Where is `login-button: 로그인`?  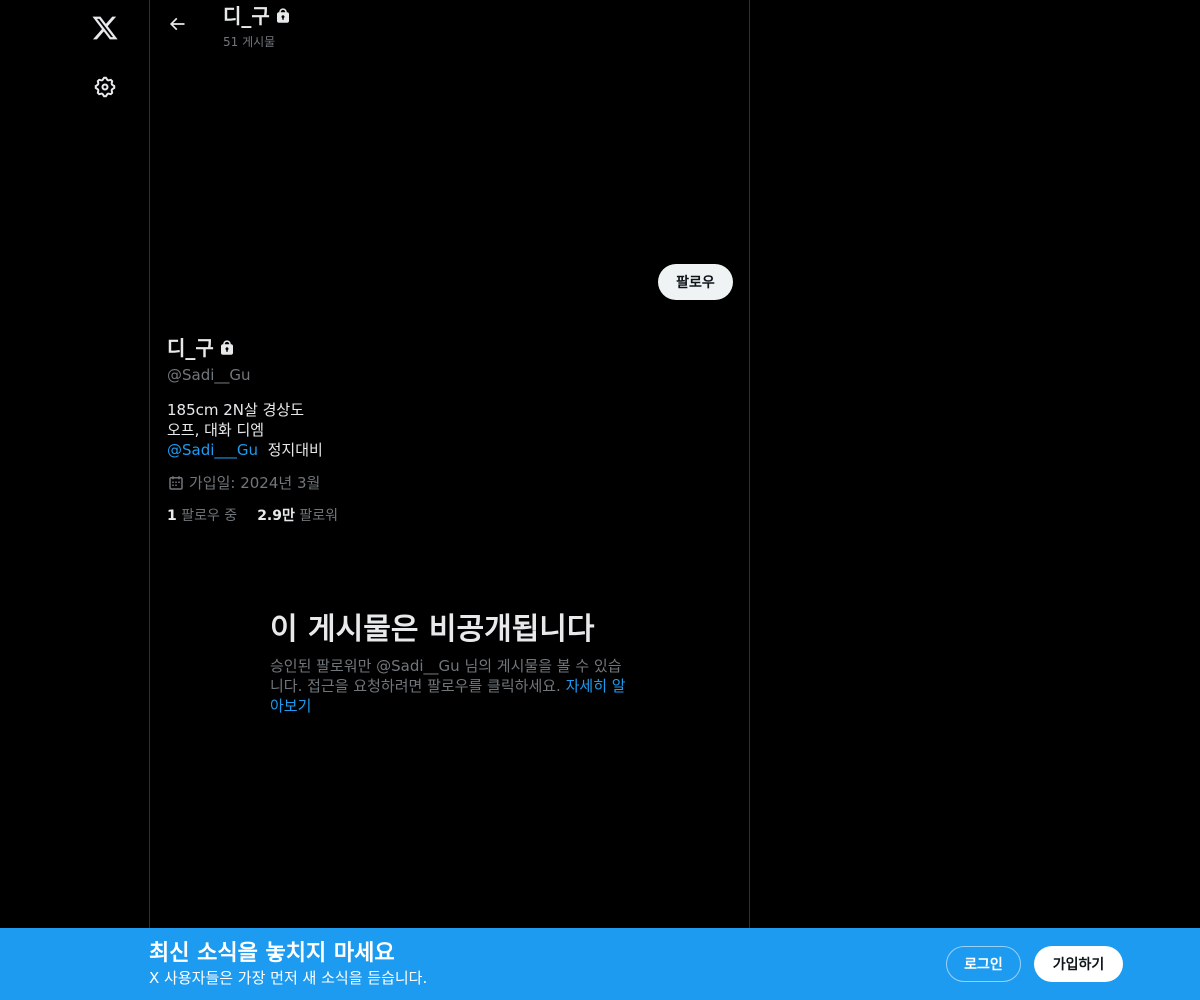
login-button: 로그인 is located at coordinates (983, 964).